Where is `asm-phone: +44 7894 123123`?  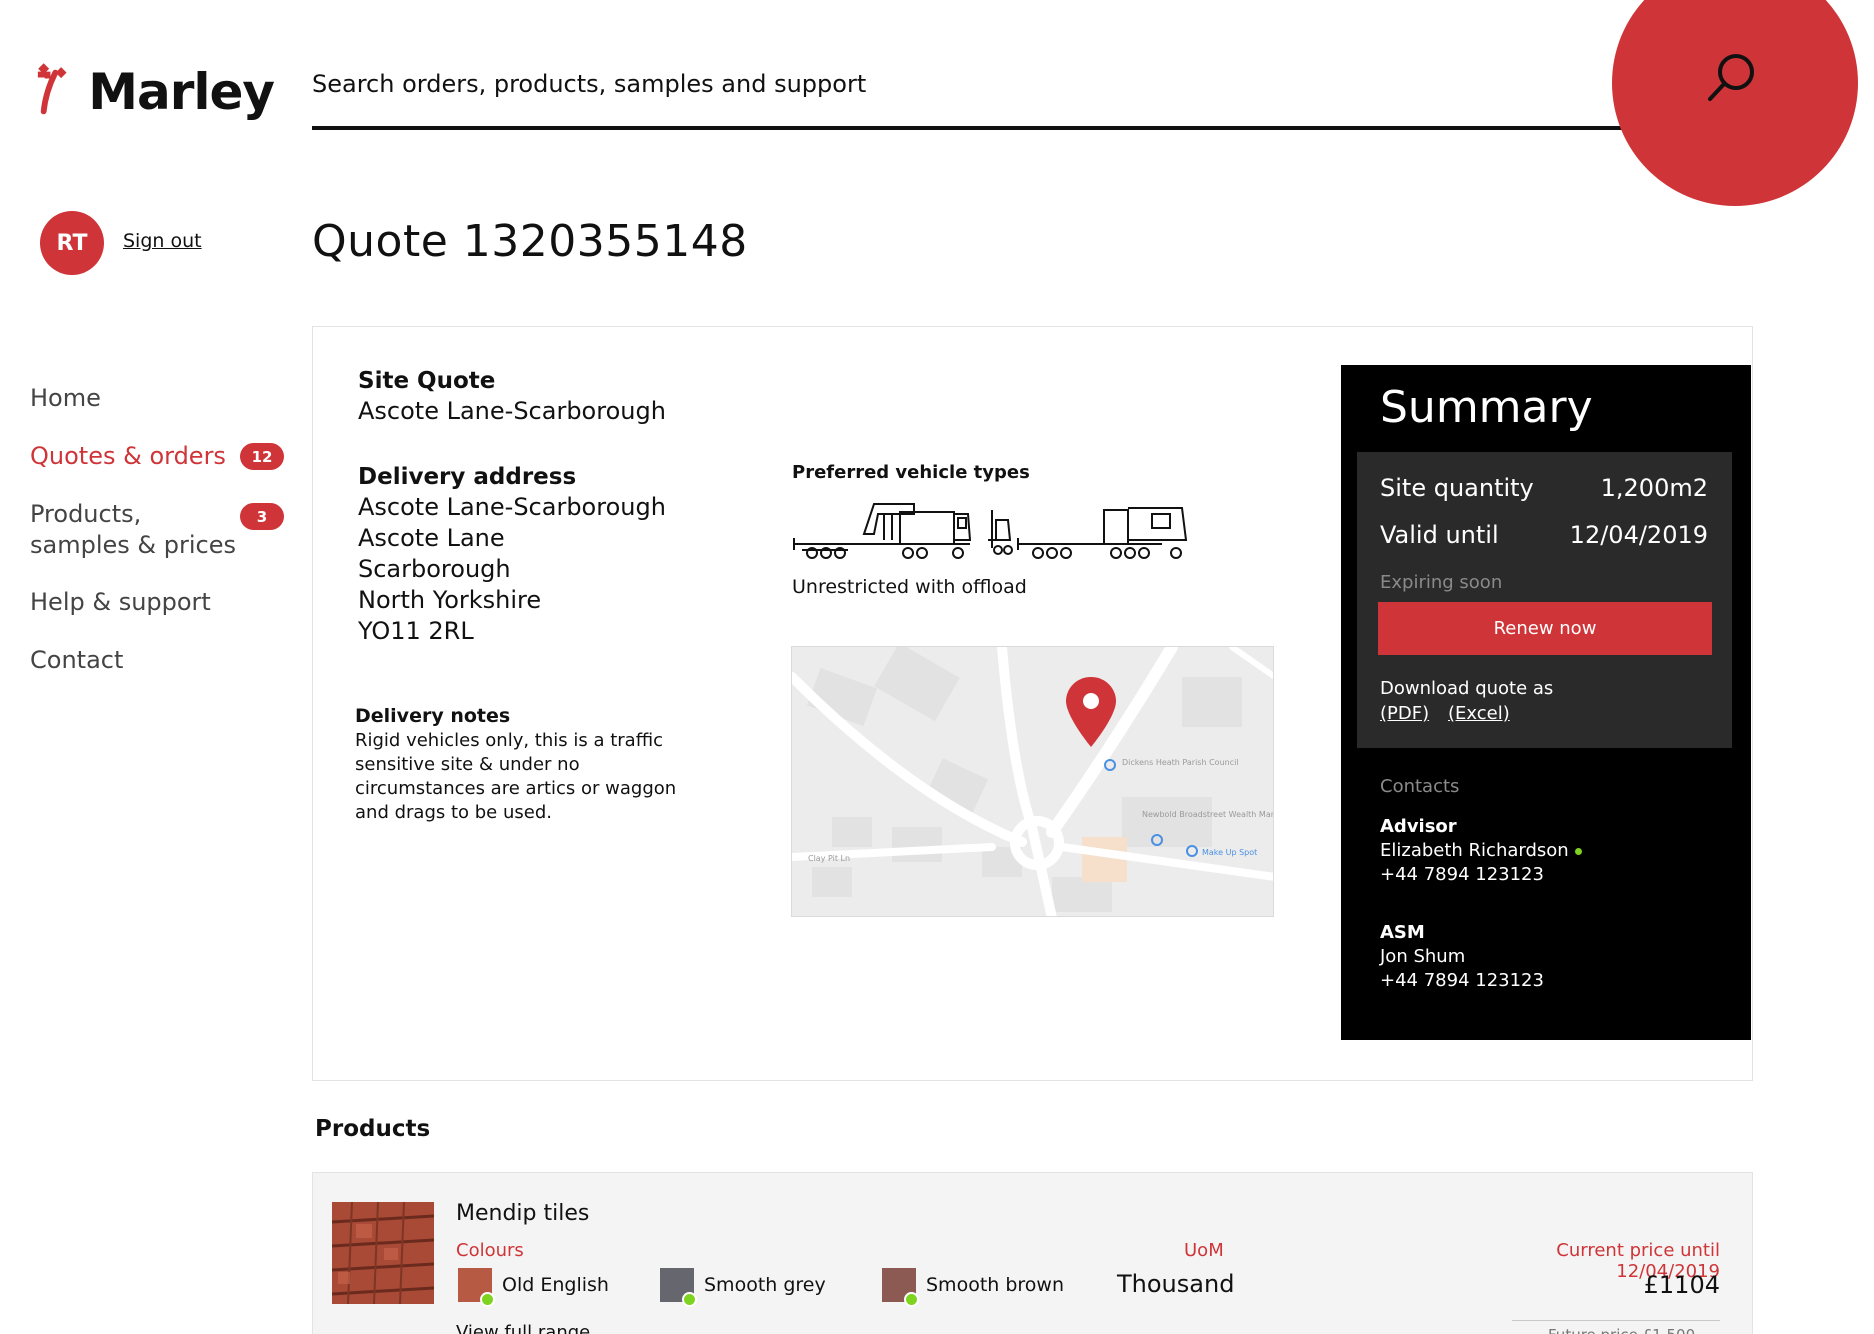 asm-phone: +44 7894 123123 is located at coordinates (1462, 980).